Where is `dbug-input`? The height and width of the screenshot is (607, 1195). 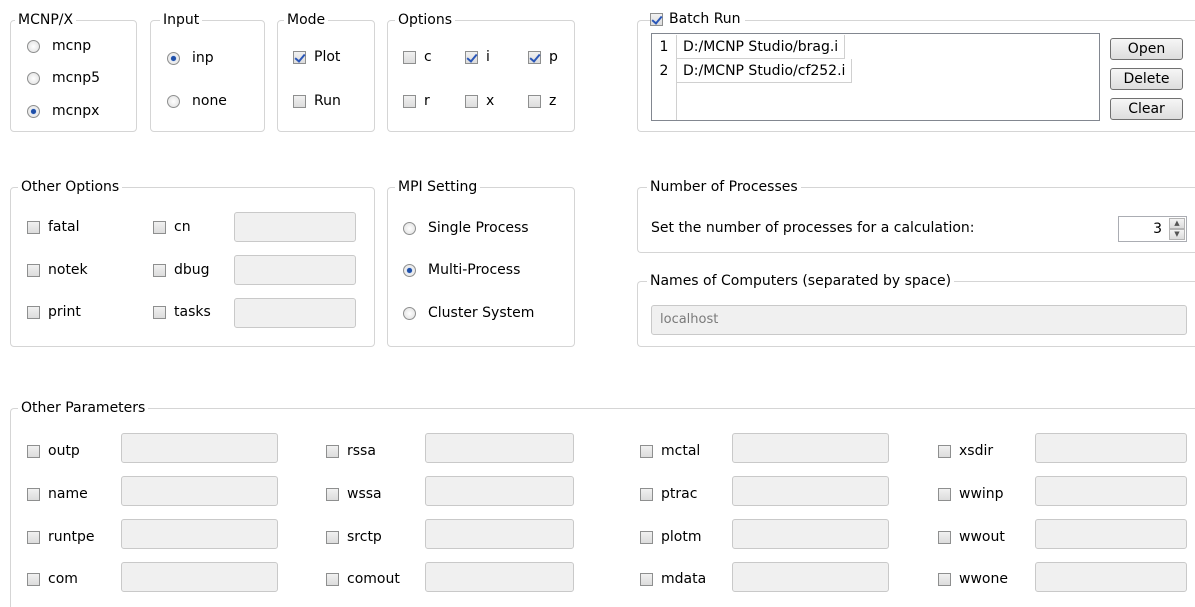 dbug-input is located at coordinates (295, 270).